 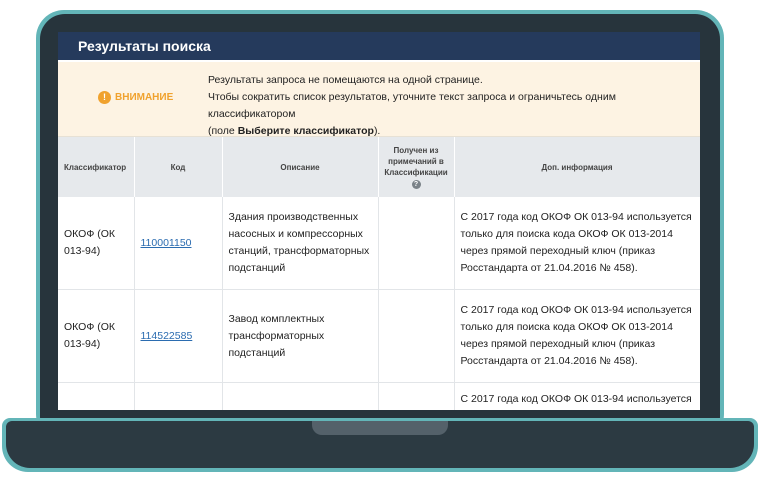 What do you see at coordinates (577, 167) in the screenshot?
I see `header-extra: Доп. информация` at bounding box center [577, 167].